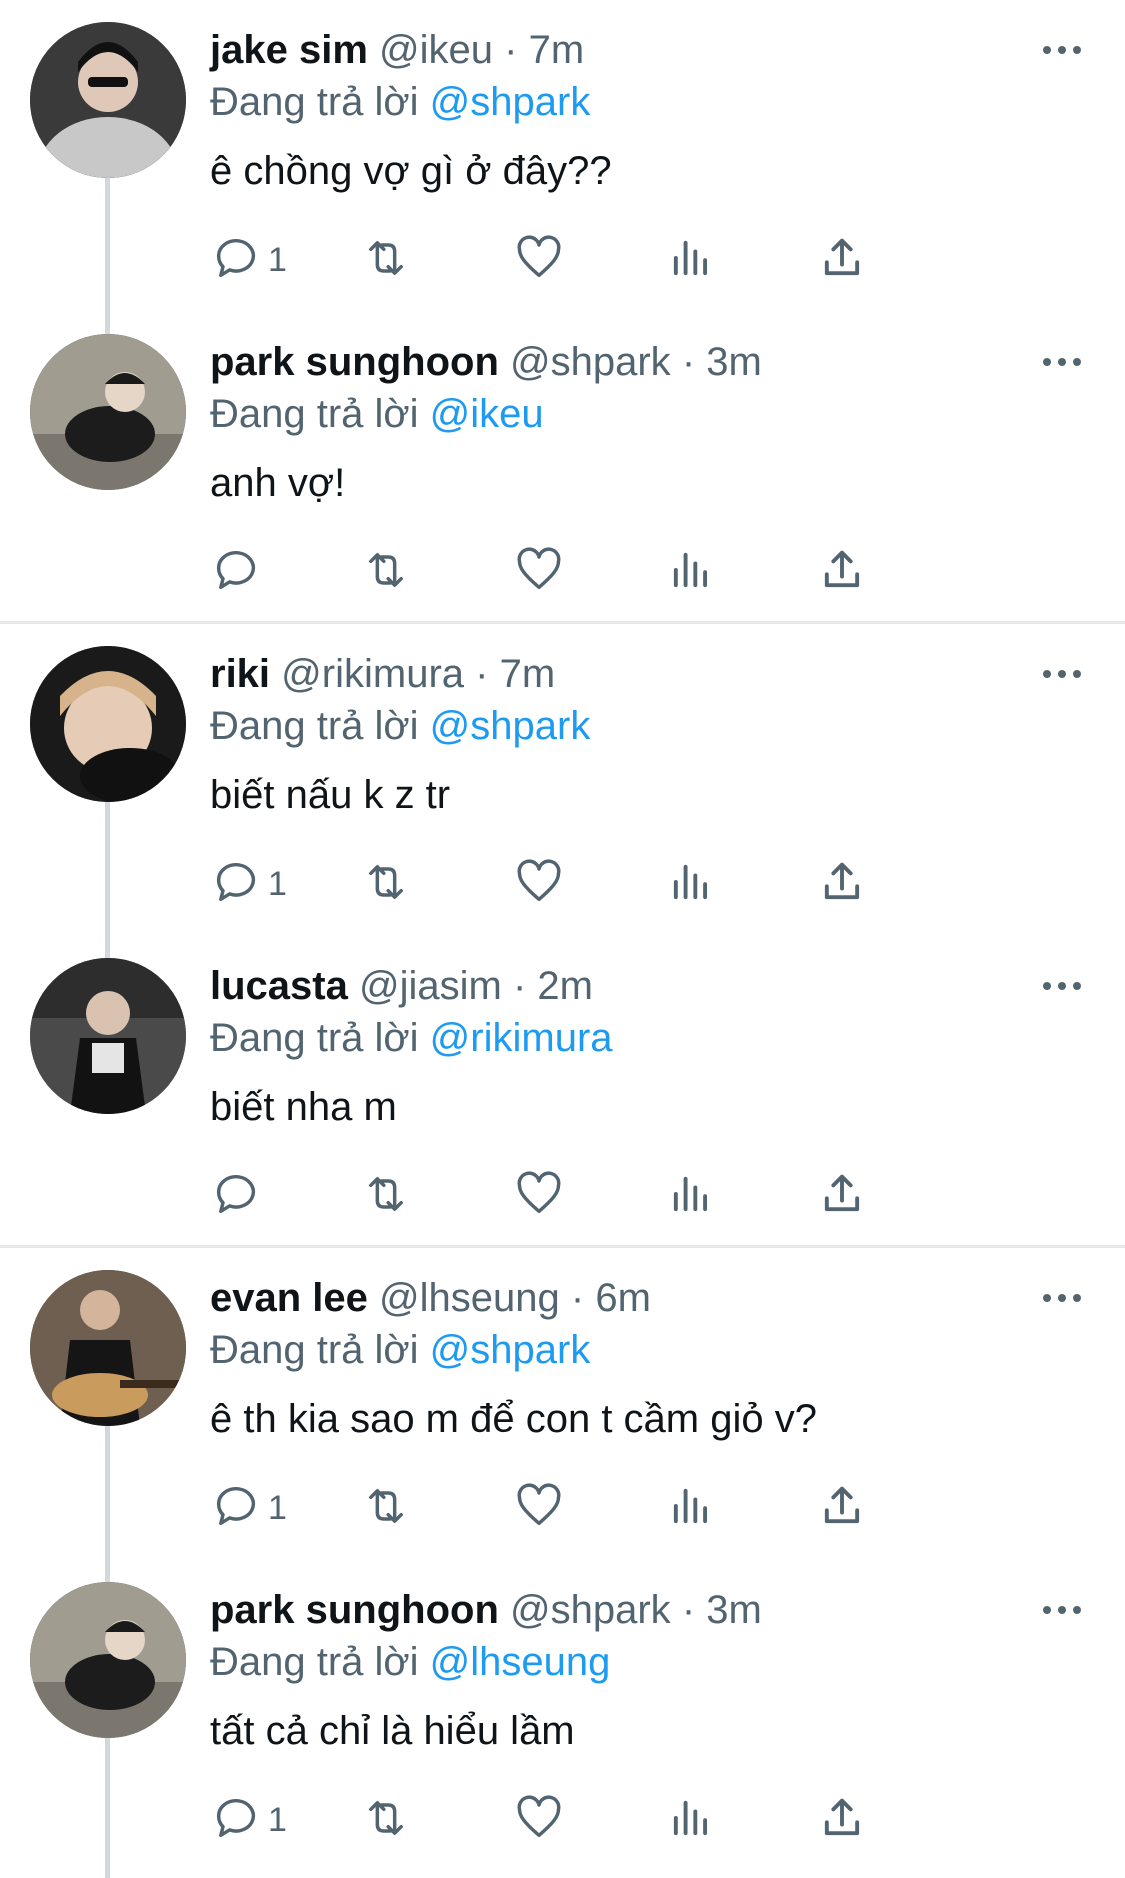 The image size is (1125, 1878). I want to click on tweet-text: biết nấu k z tr, so click(330, 795).